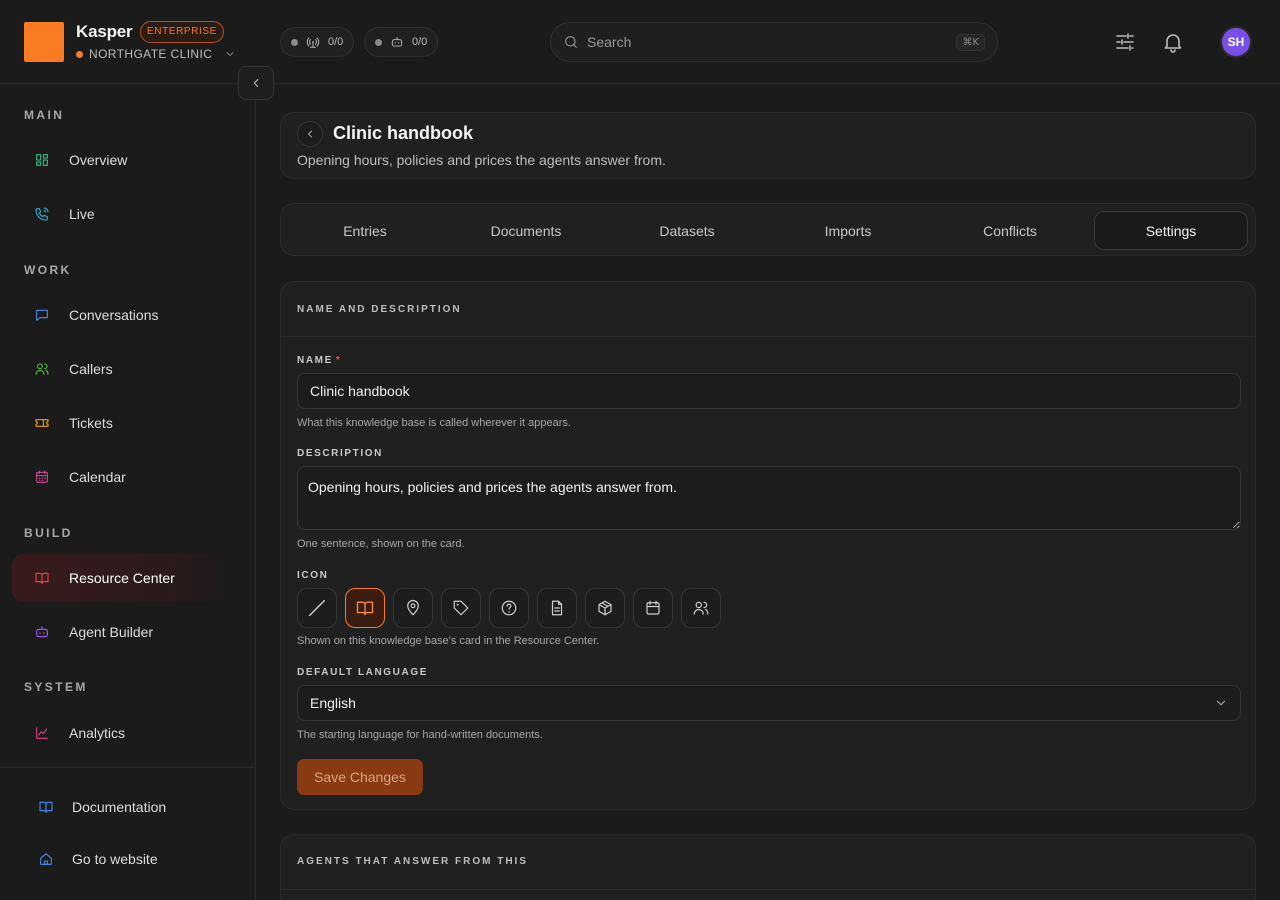 This screenshot has width=1280, height=900. Describe the element at coordinates (42, 423) in the screenshot. I see `ticket-icon` at that location.